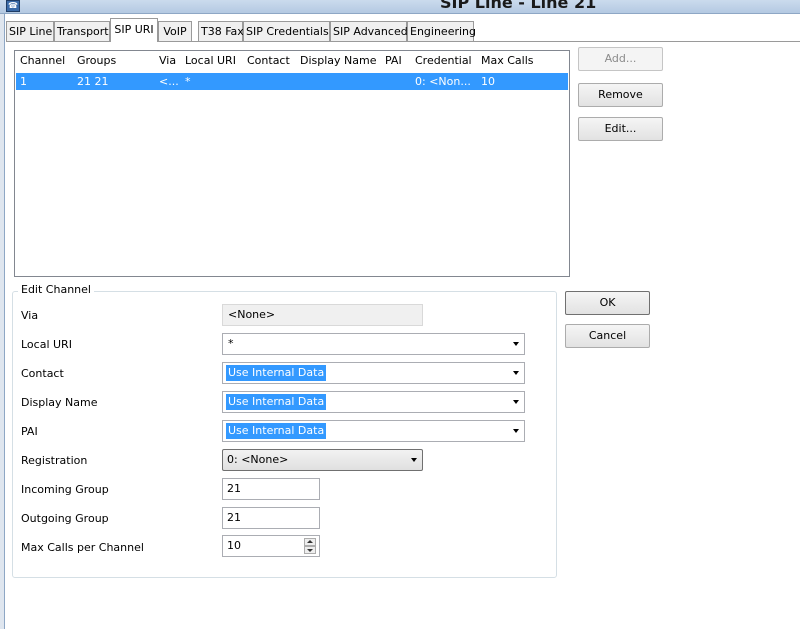 Image resolution: width=800 pixels, height=629 pixels. I want to click on pai-combo: Use Internal Data, so click(373, 431).